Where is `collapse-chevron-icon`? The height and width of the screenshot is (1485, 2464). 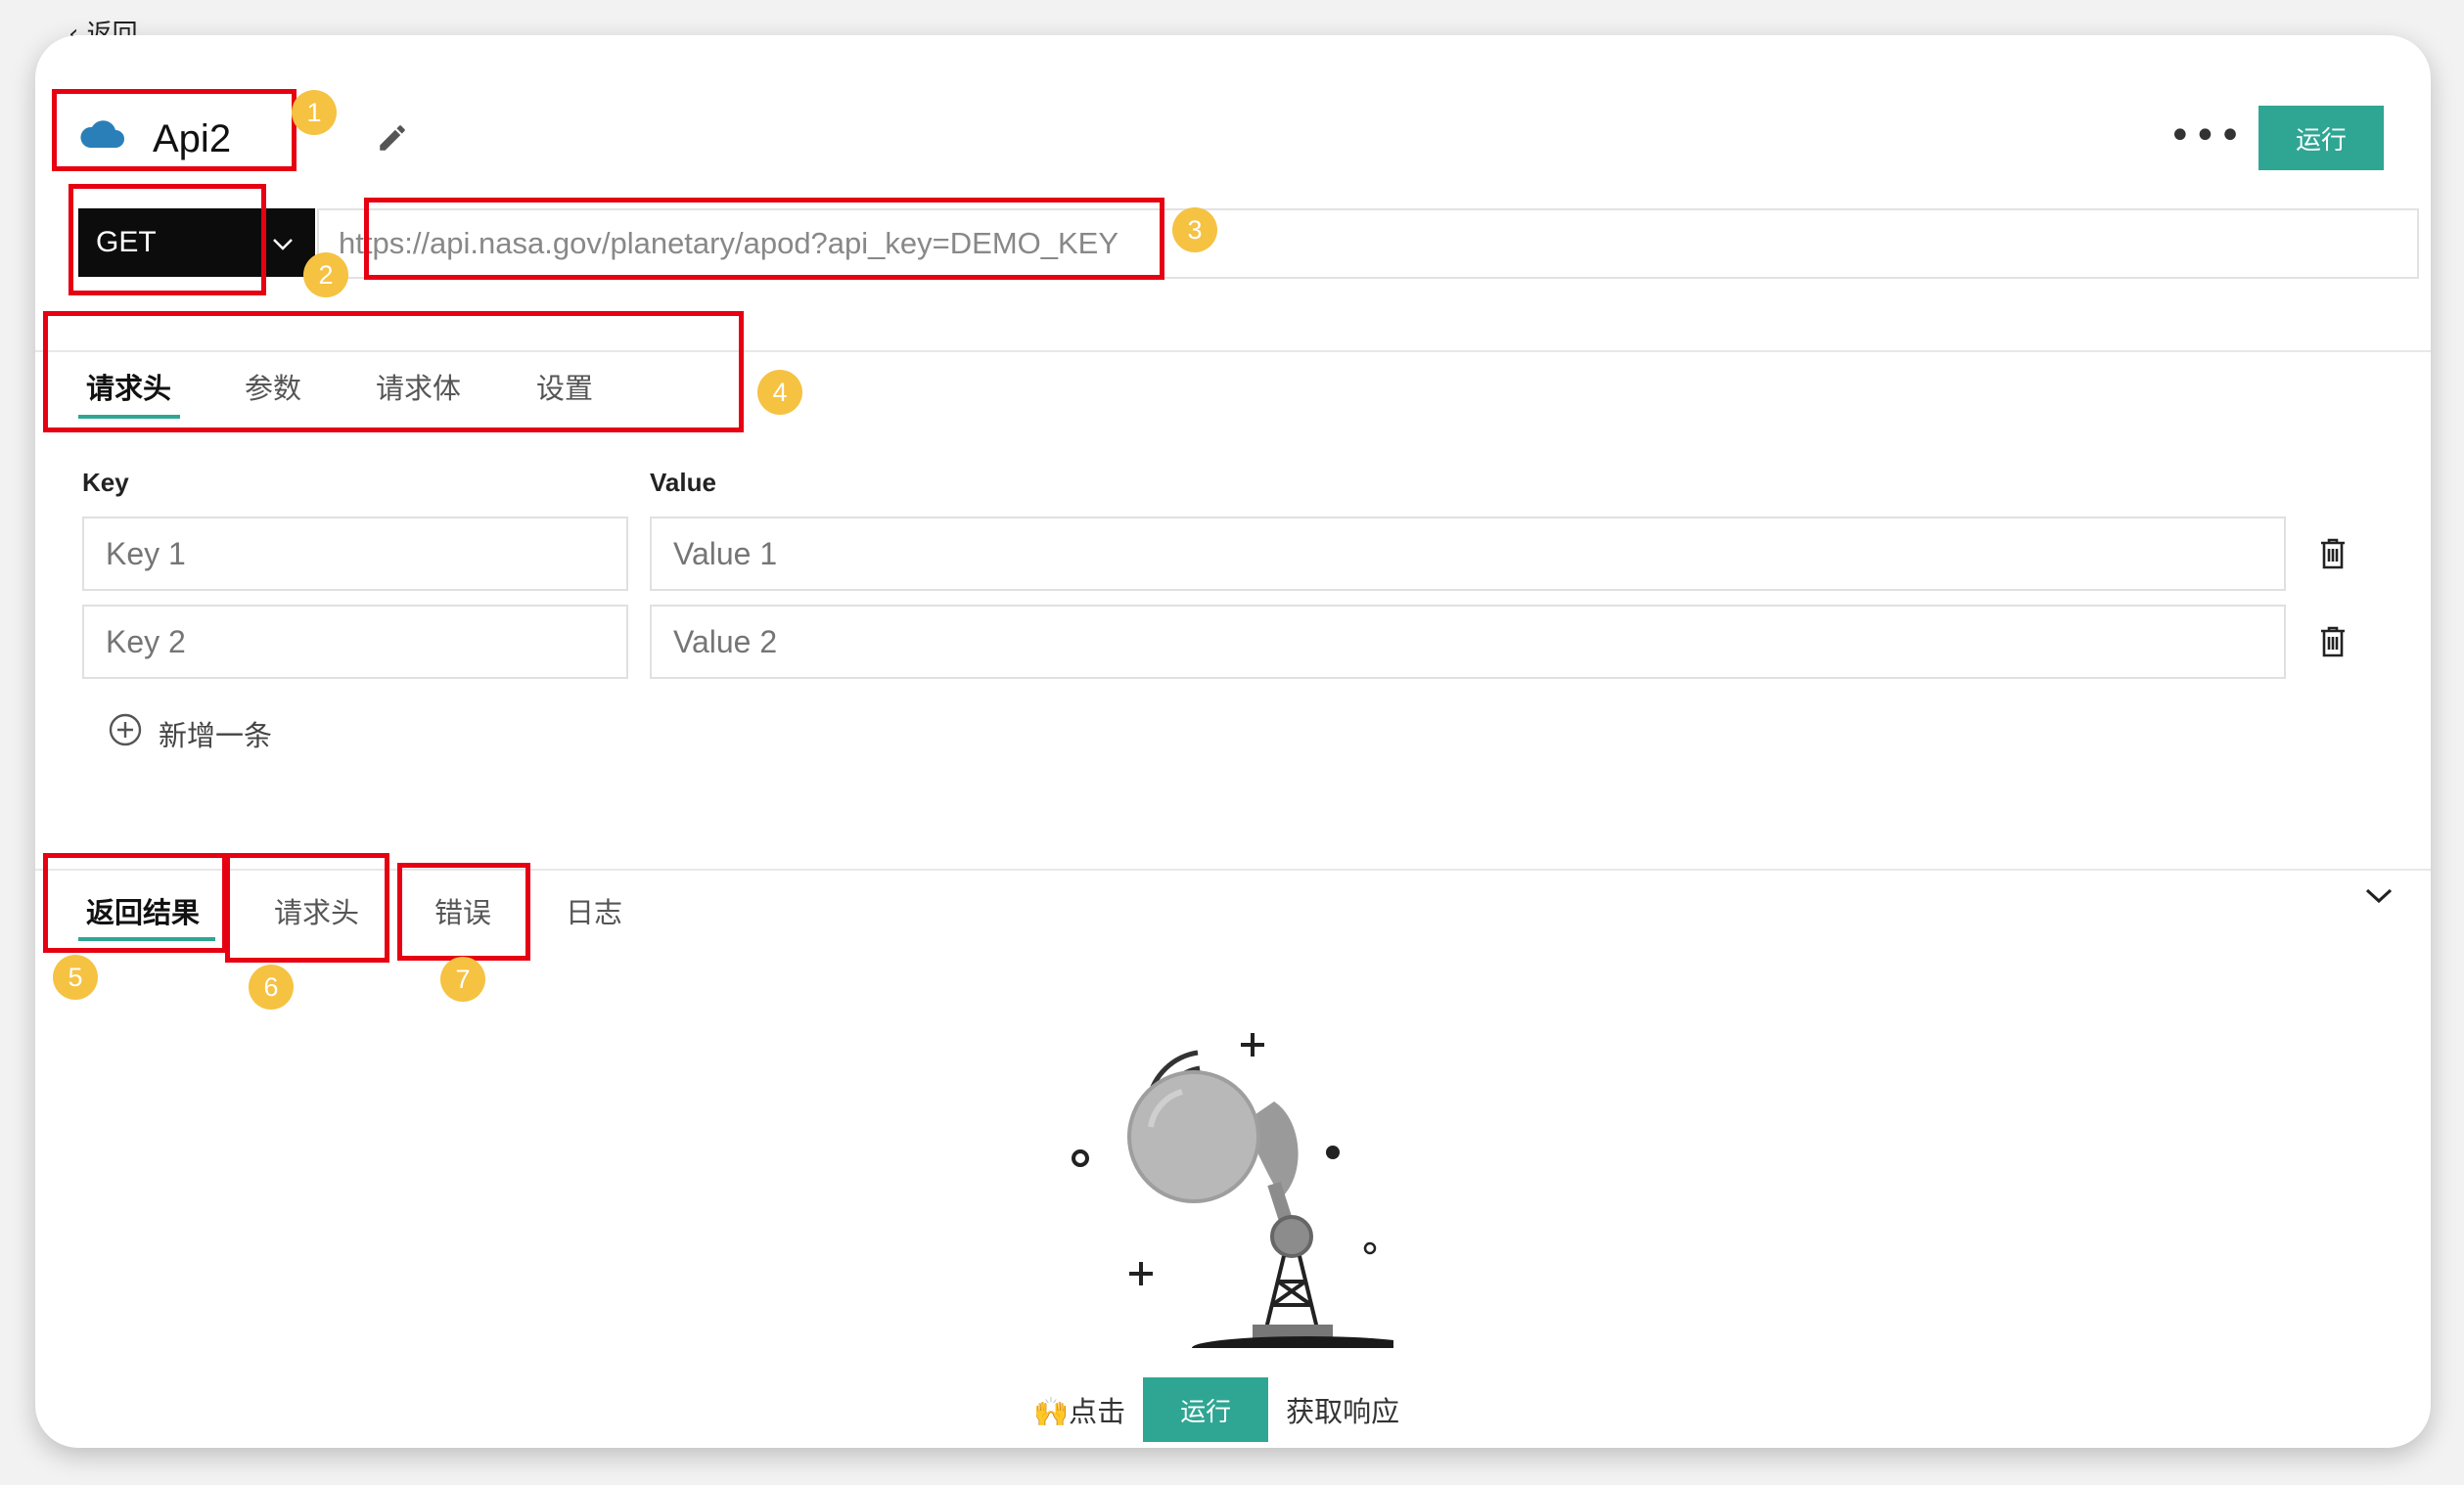
collapse-chevron-icon is located at coordinates (2379, 898).